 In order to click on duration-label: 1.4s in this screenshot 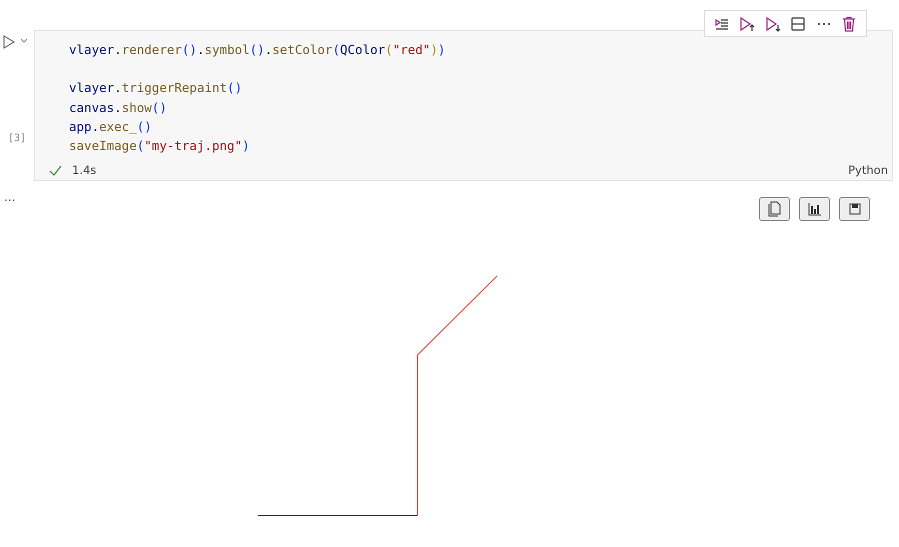, I will do `click(84, 170)`.